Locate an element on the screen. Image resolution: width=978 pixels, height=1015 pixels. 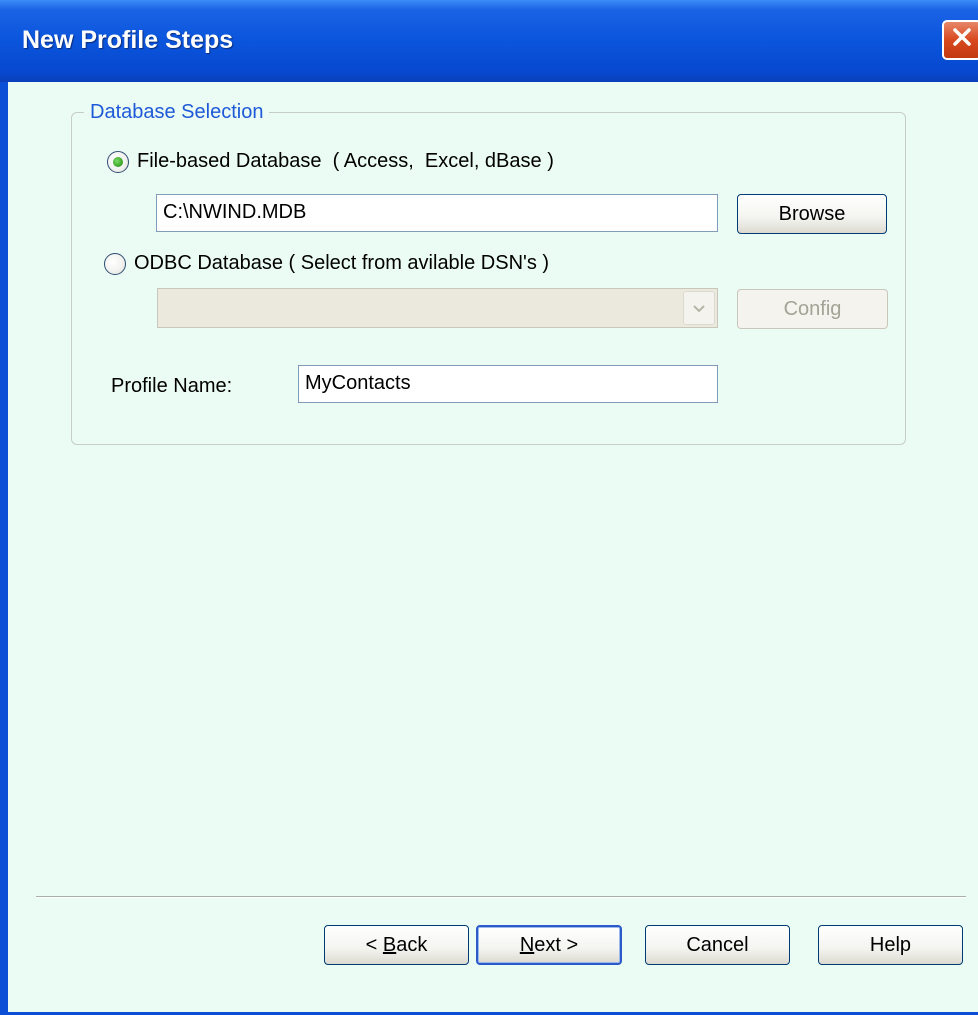
radio-selected-dot is located at coordinates (118, 161).